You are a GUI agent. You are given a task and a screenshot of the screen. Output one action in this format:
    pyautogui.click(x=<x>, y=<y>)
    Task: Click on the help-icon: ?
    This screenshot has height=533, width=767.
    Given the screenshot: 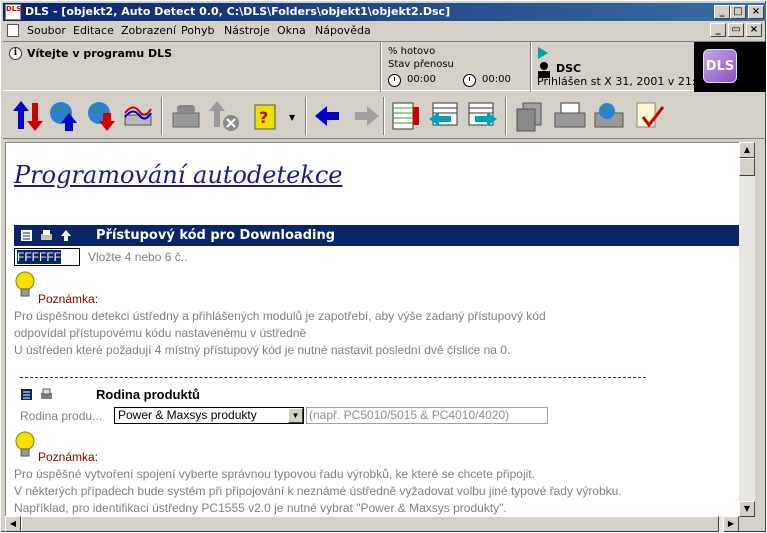 What is the action you would take?
    pyautogui.click(x=268, y=116)
    